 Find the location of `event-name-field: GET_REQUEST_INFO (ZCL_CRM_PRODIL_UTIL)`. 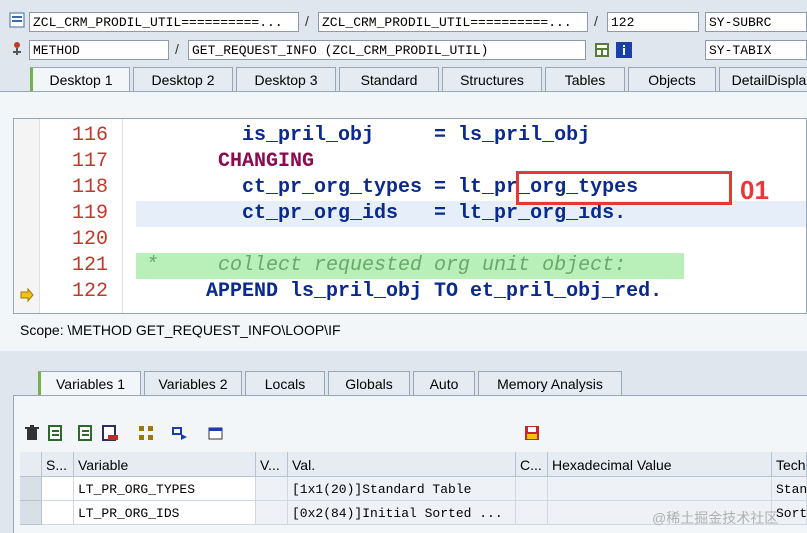

event-name-field: GET_REQUEST_INFO (ZCL_CRM_PRODIL_UTIL) is located at coordinates (387, 50).